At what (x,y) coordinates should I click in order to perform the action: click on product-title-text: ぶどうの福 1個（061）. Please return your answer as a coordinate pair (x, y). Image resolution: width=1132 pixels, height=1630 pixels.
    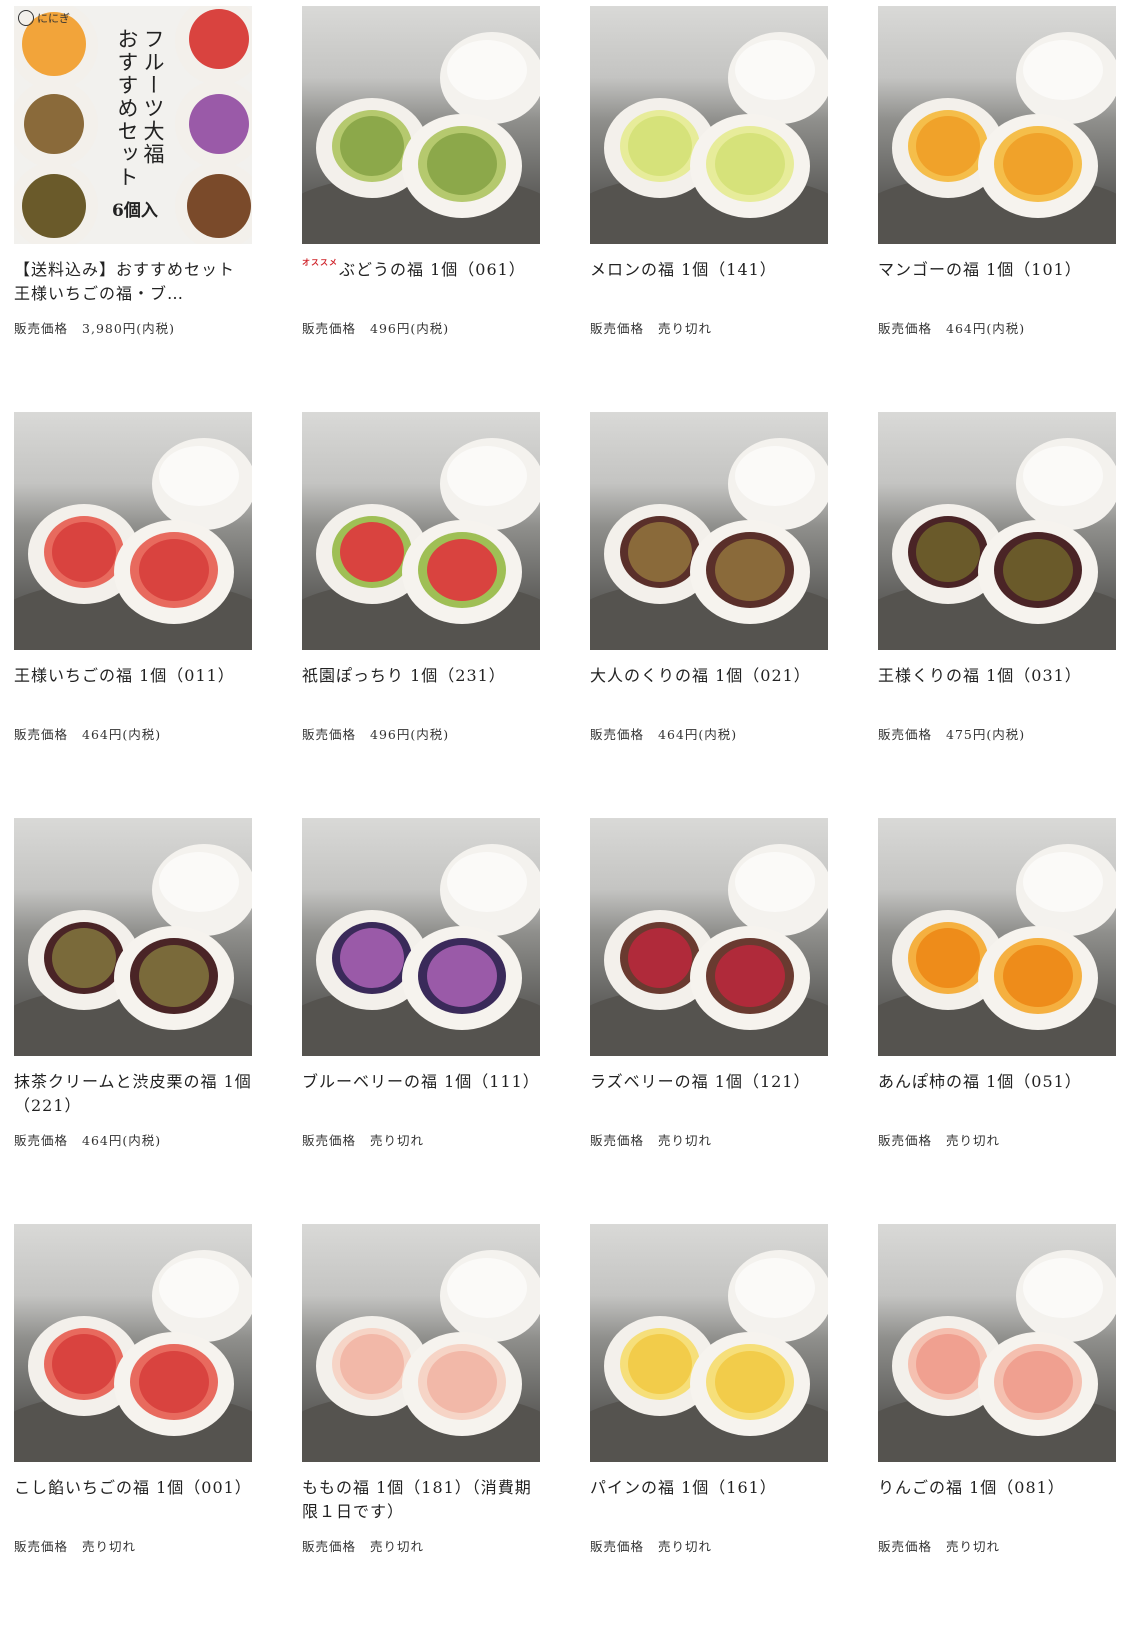
    Looking at the image, I should click on (432, 269).